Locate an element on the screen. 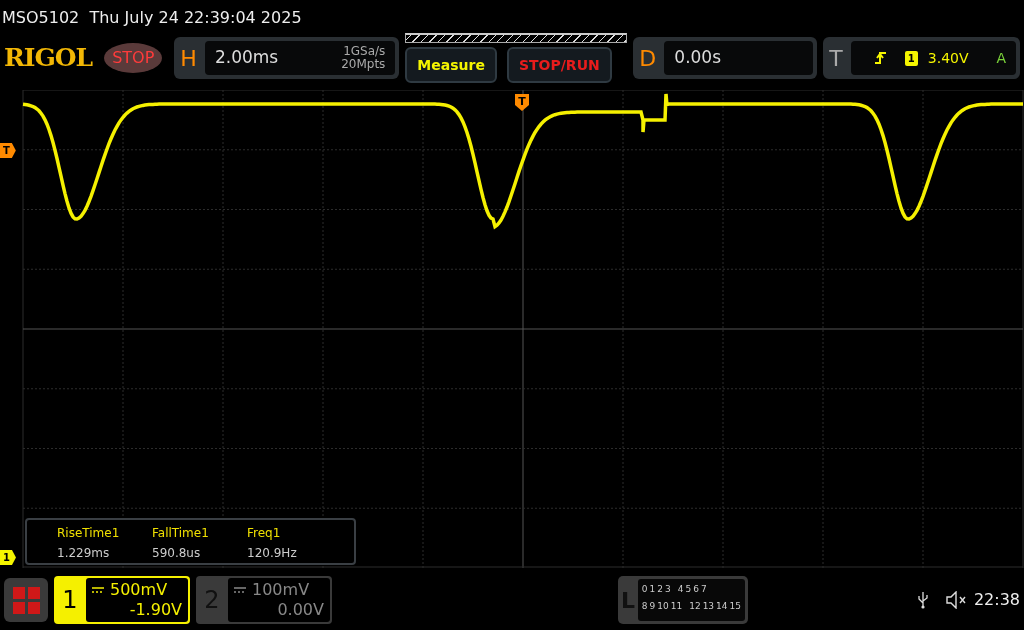 This screenshot has width=1024, height=630. channel-number: 1 is located at coordinates (70, 600).